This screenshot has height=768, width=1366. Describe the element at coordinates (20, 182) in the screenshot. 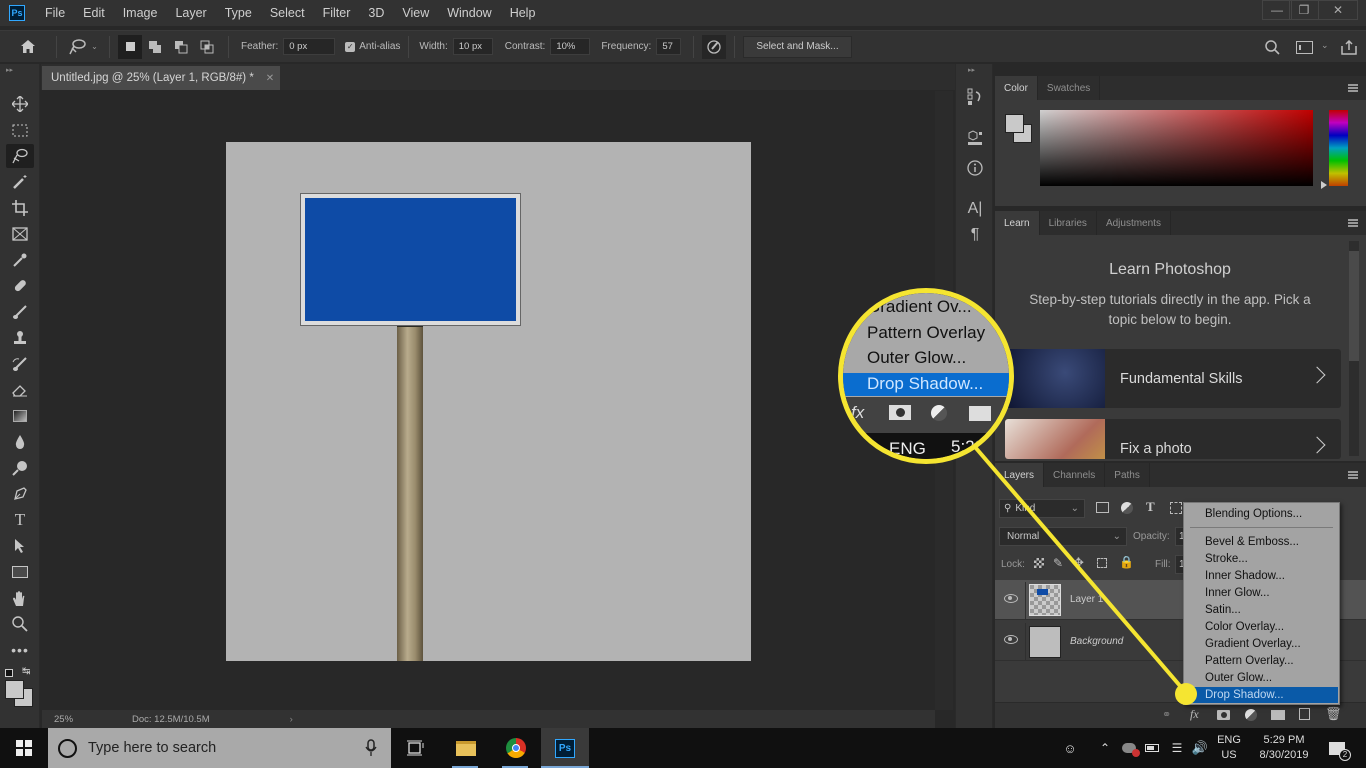

I see `quick-selection-tool` at that location.